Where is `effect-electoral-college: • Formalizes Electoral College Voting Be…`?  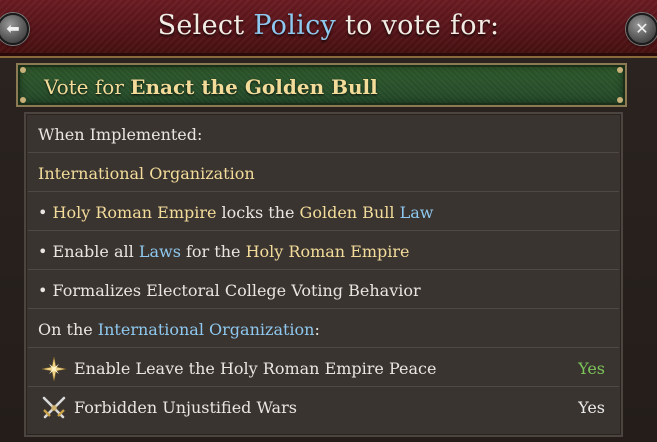
effect-electoral-college: • Formalizes Electoral College Voting Be… is located at coordinates (229, 290).